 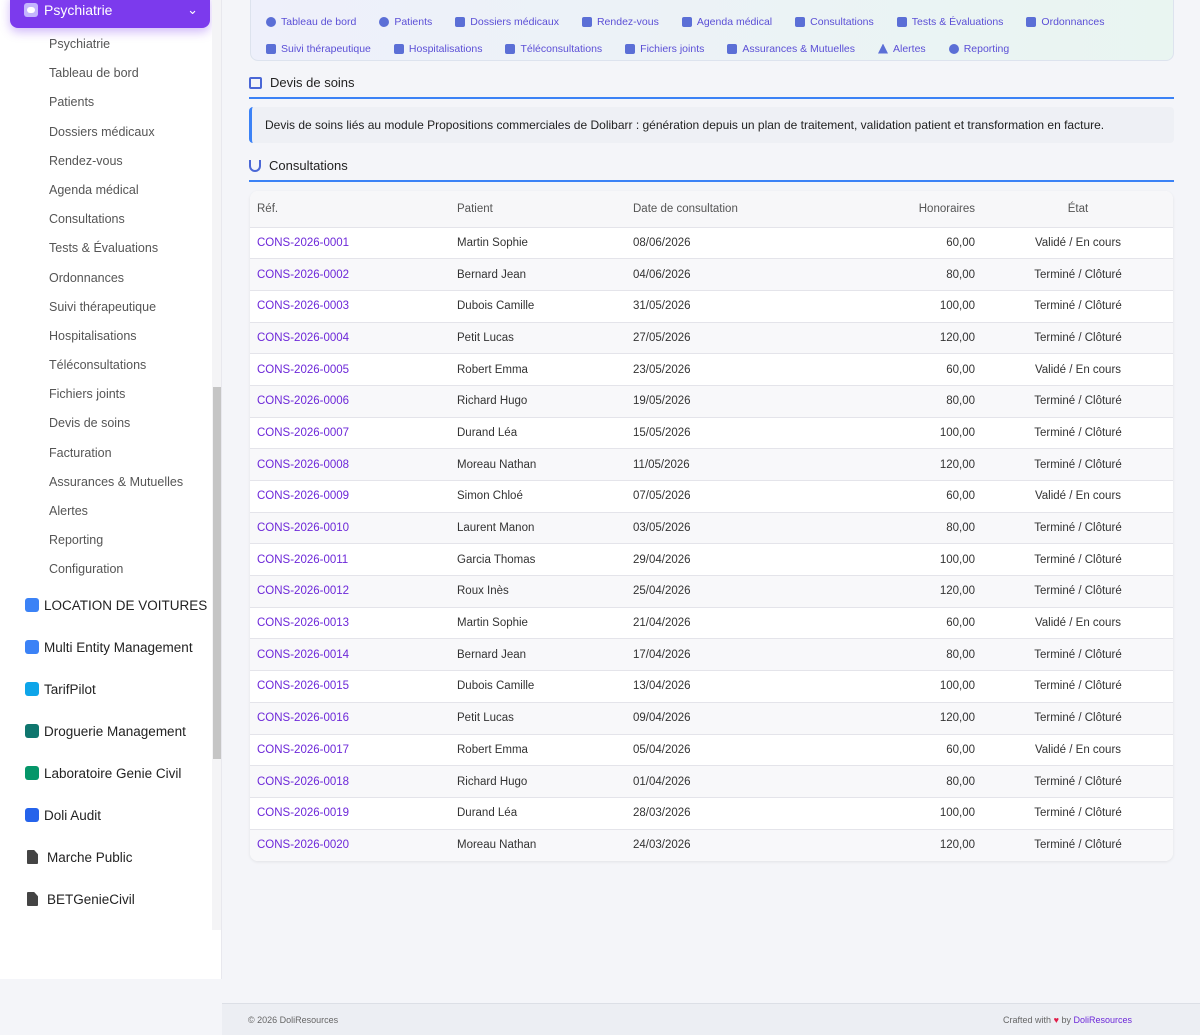 What do you see at coordinates (106, 161) in the screenshot?
I see `sidebar-item-rendez-vous: Rendez-vous` at bounding box center [106, 161].